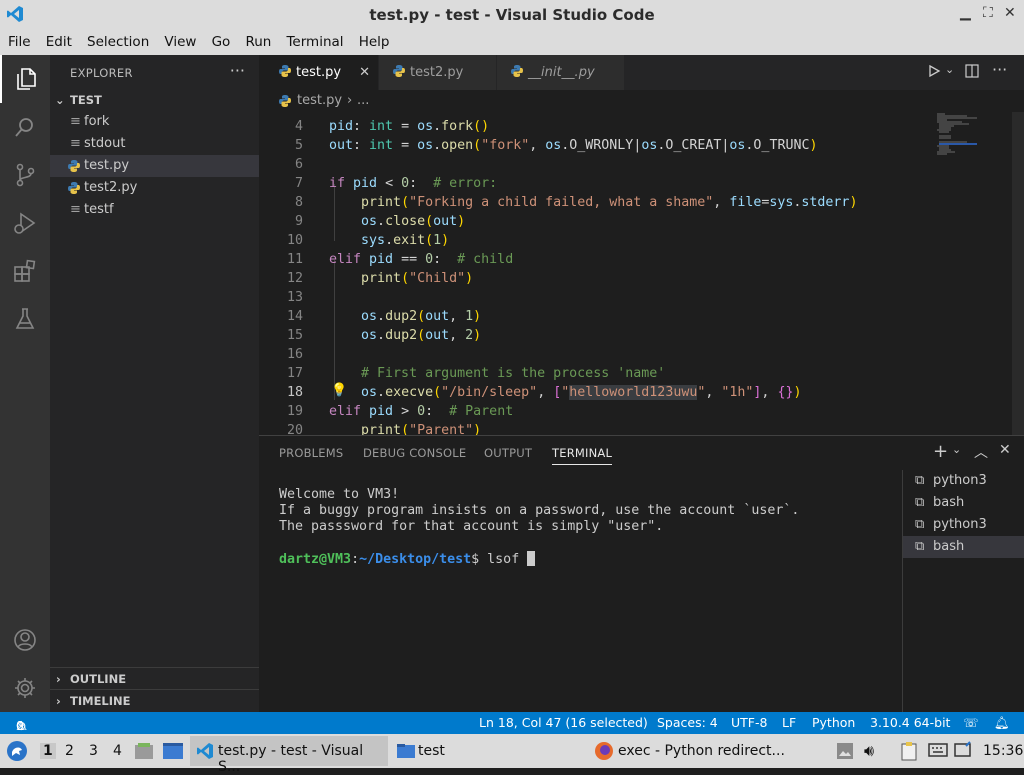 The width and height of the screenshot is (1024, 775). Describe the element at coordinates (294, 316) in the screenshot. I see `line-number: 14` at that location.